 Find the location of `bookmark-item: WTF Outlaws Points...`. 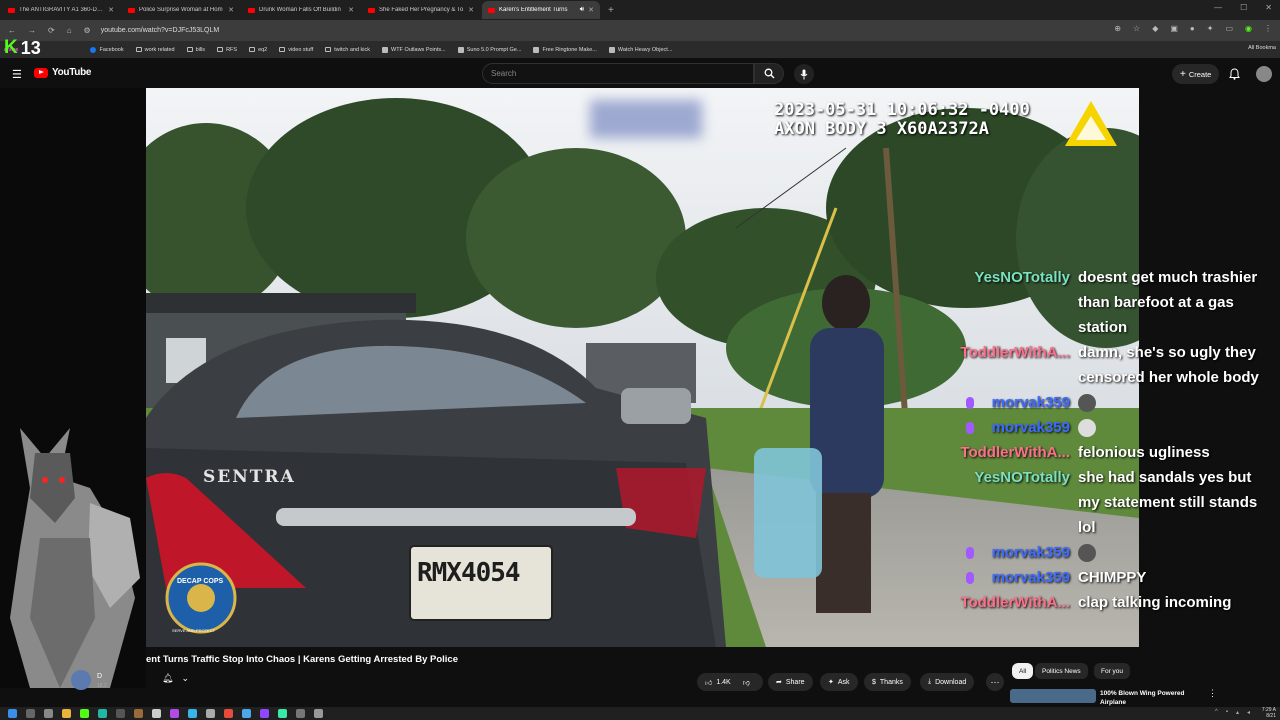

bookmark-item: WTF Outlaws Points... is located at coordinates (414, 49).